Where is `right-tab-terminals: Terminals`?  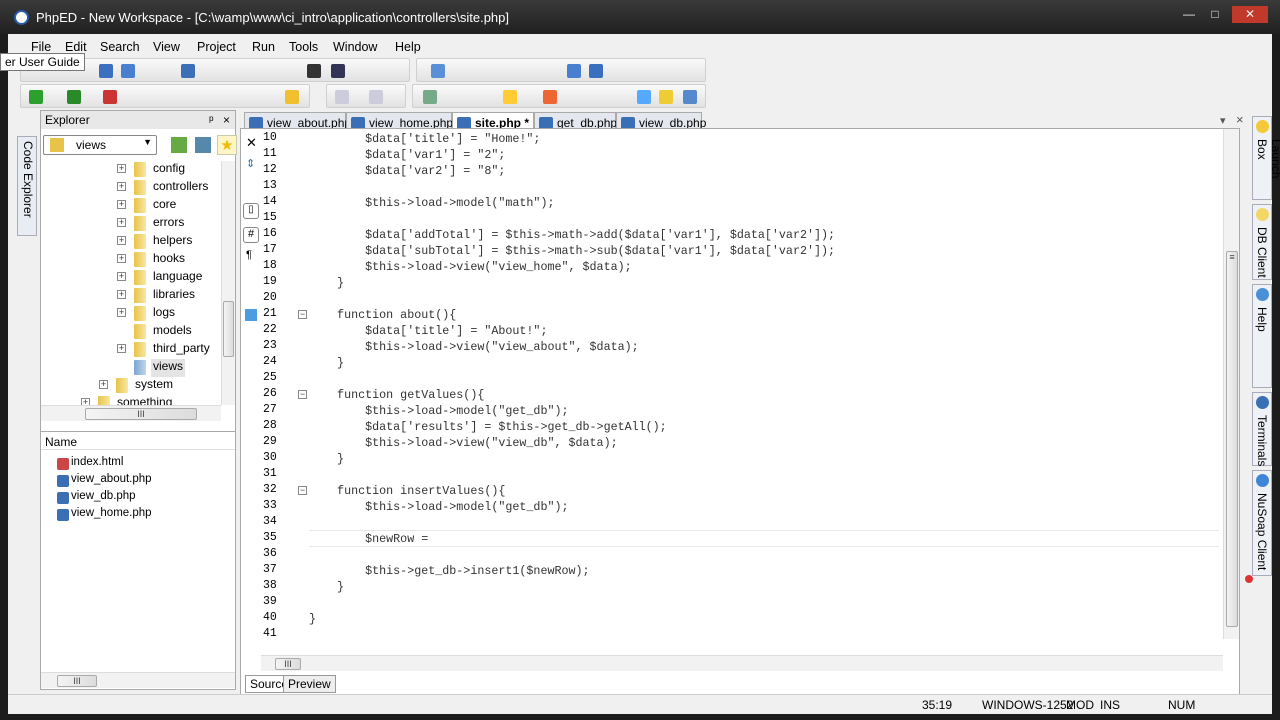 right-tab-terminals: Terminals is located at coordinates (1262, 429).